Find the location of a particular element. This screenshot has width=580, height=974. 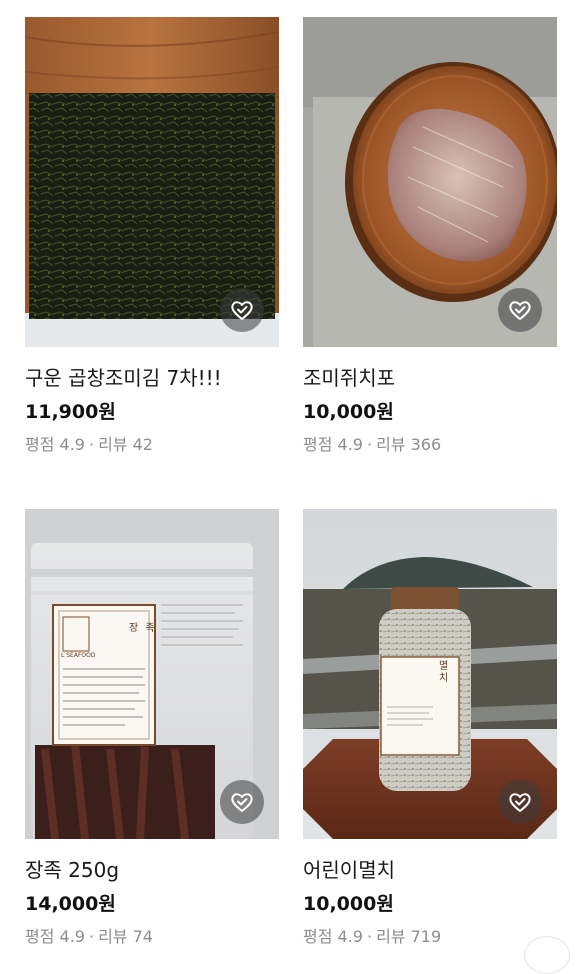

product-meta: 평점 4.9 · 리뷰 719 is located at coordinates (430, 937).